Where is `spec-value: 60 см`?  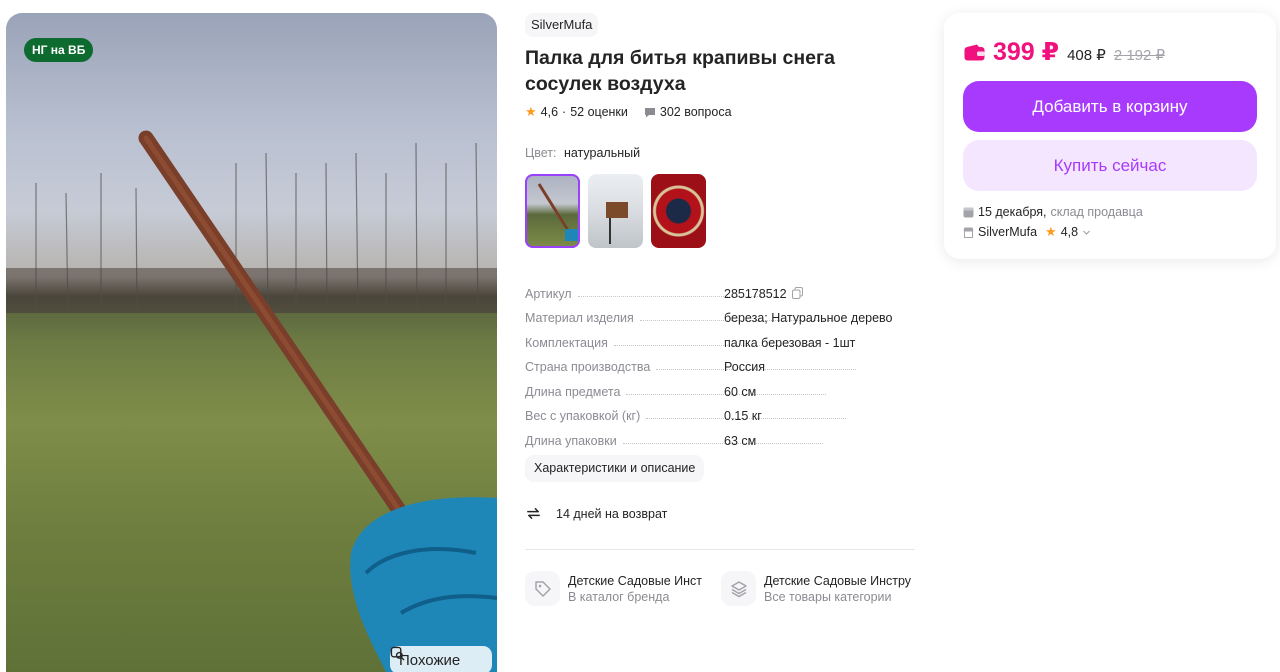 spec-value: 60 см is located at coordinates (740, 391).